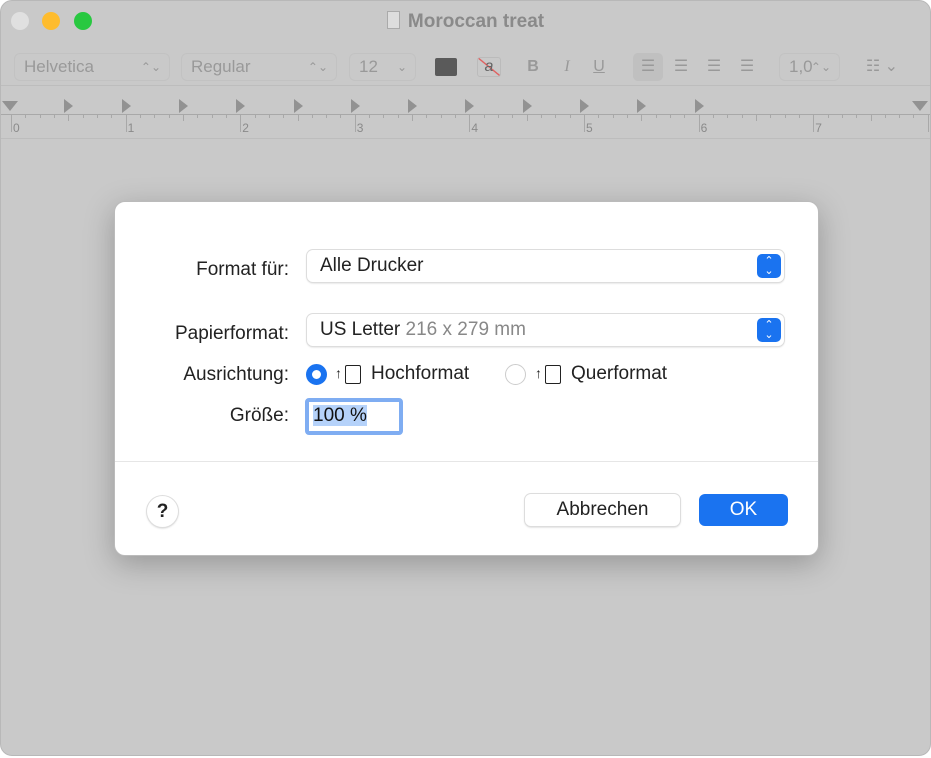 Image resolution: width=931 pixels, height=758 pixels. What do you see at coordinates (372, 265) in the screenshot?
I see `format-for-value: Alle Drucker` at bounding box center [372, 265].